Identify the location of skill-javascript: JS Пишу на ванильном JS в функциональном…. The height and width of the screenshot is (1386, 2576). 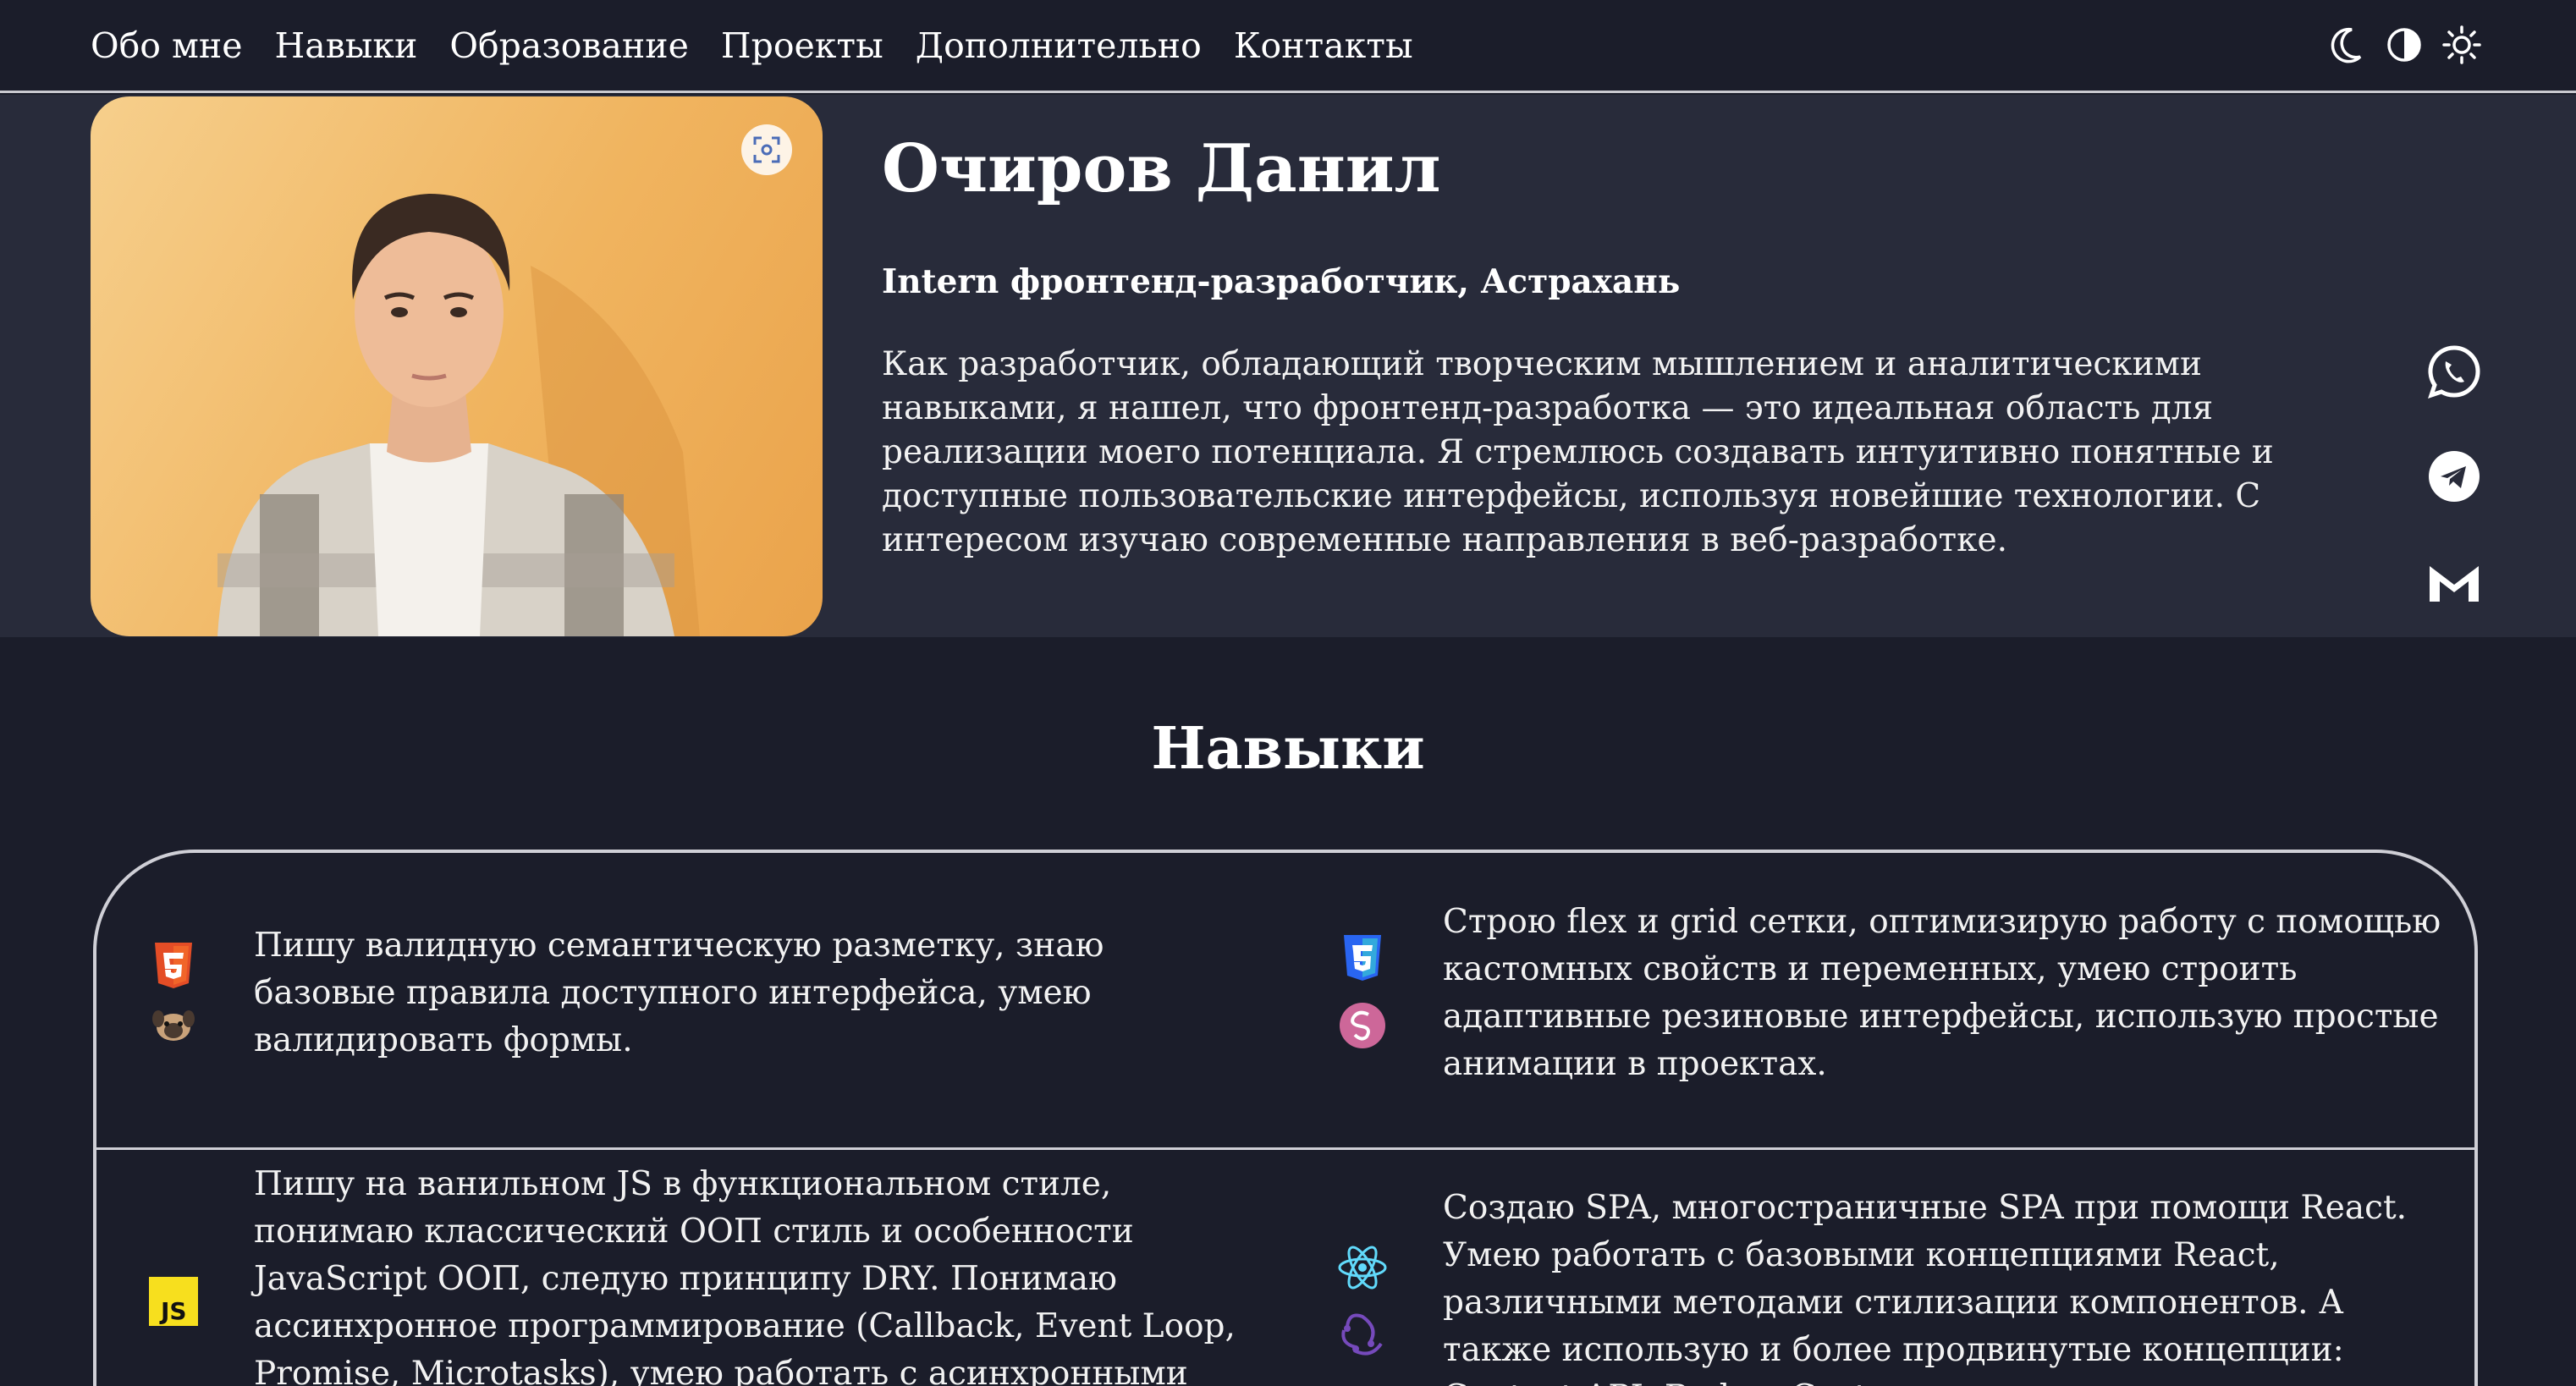
(685, 1274).